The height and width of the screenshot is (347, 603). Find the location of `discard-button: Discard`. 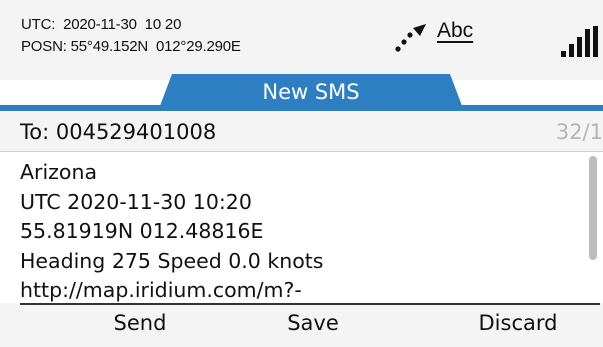

discard-button: Discard is located at coordinates (518, 323).